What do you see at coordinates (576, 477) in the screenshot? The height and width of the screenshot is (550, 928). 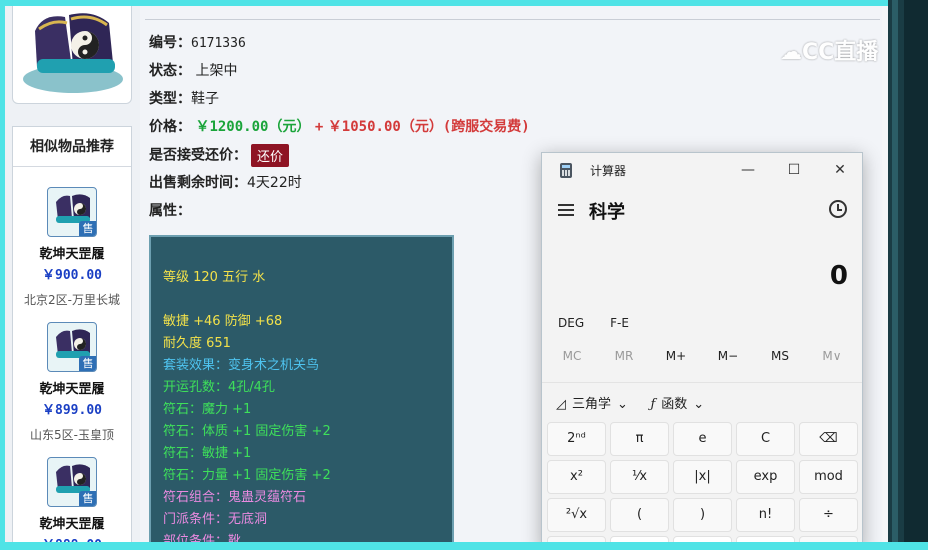 I see `key-square: x²` at bounding box center [576, 477].